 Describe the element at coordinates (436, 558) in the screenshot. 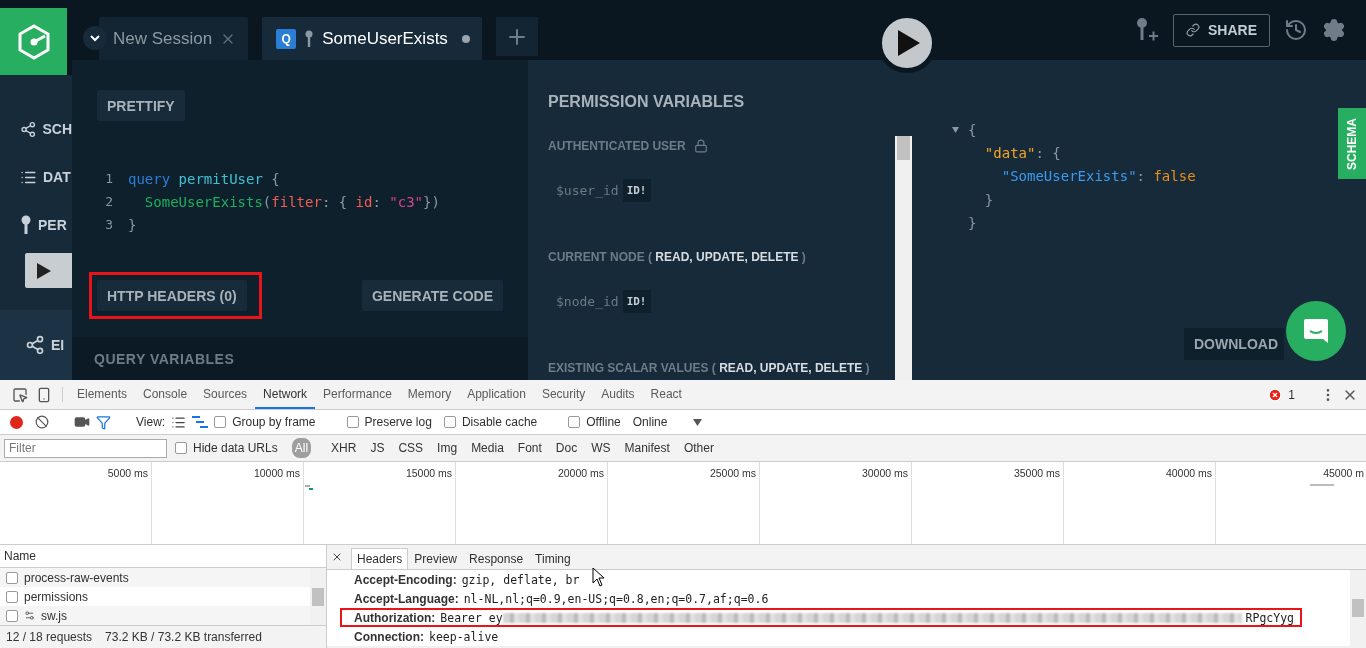

I see `details-tab: Preview` at that location.